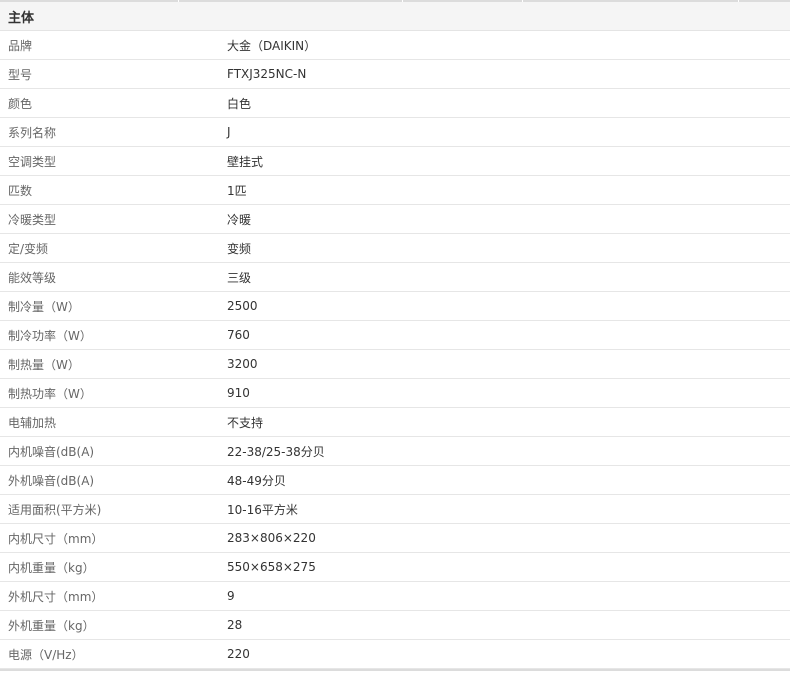  I want to click on spec-value: J, so click(229, 132).